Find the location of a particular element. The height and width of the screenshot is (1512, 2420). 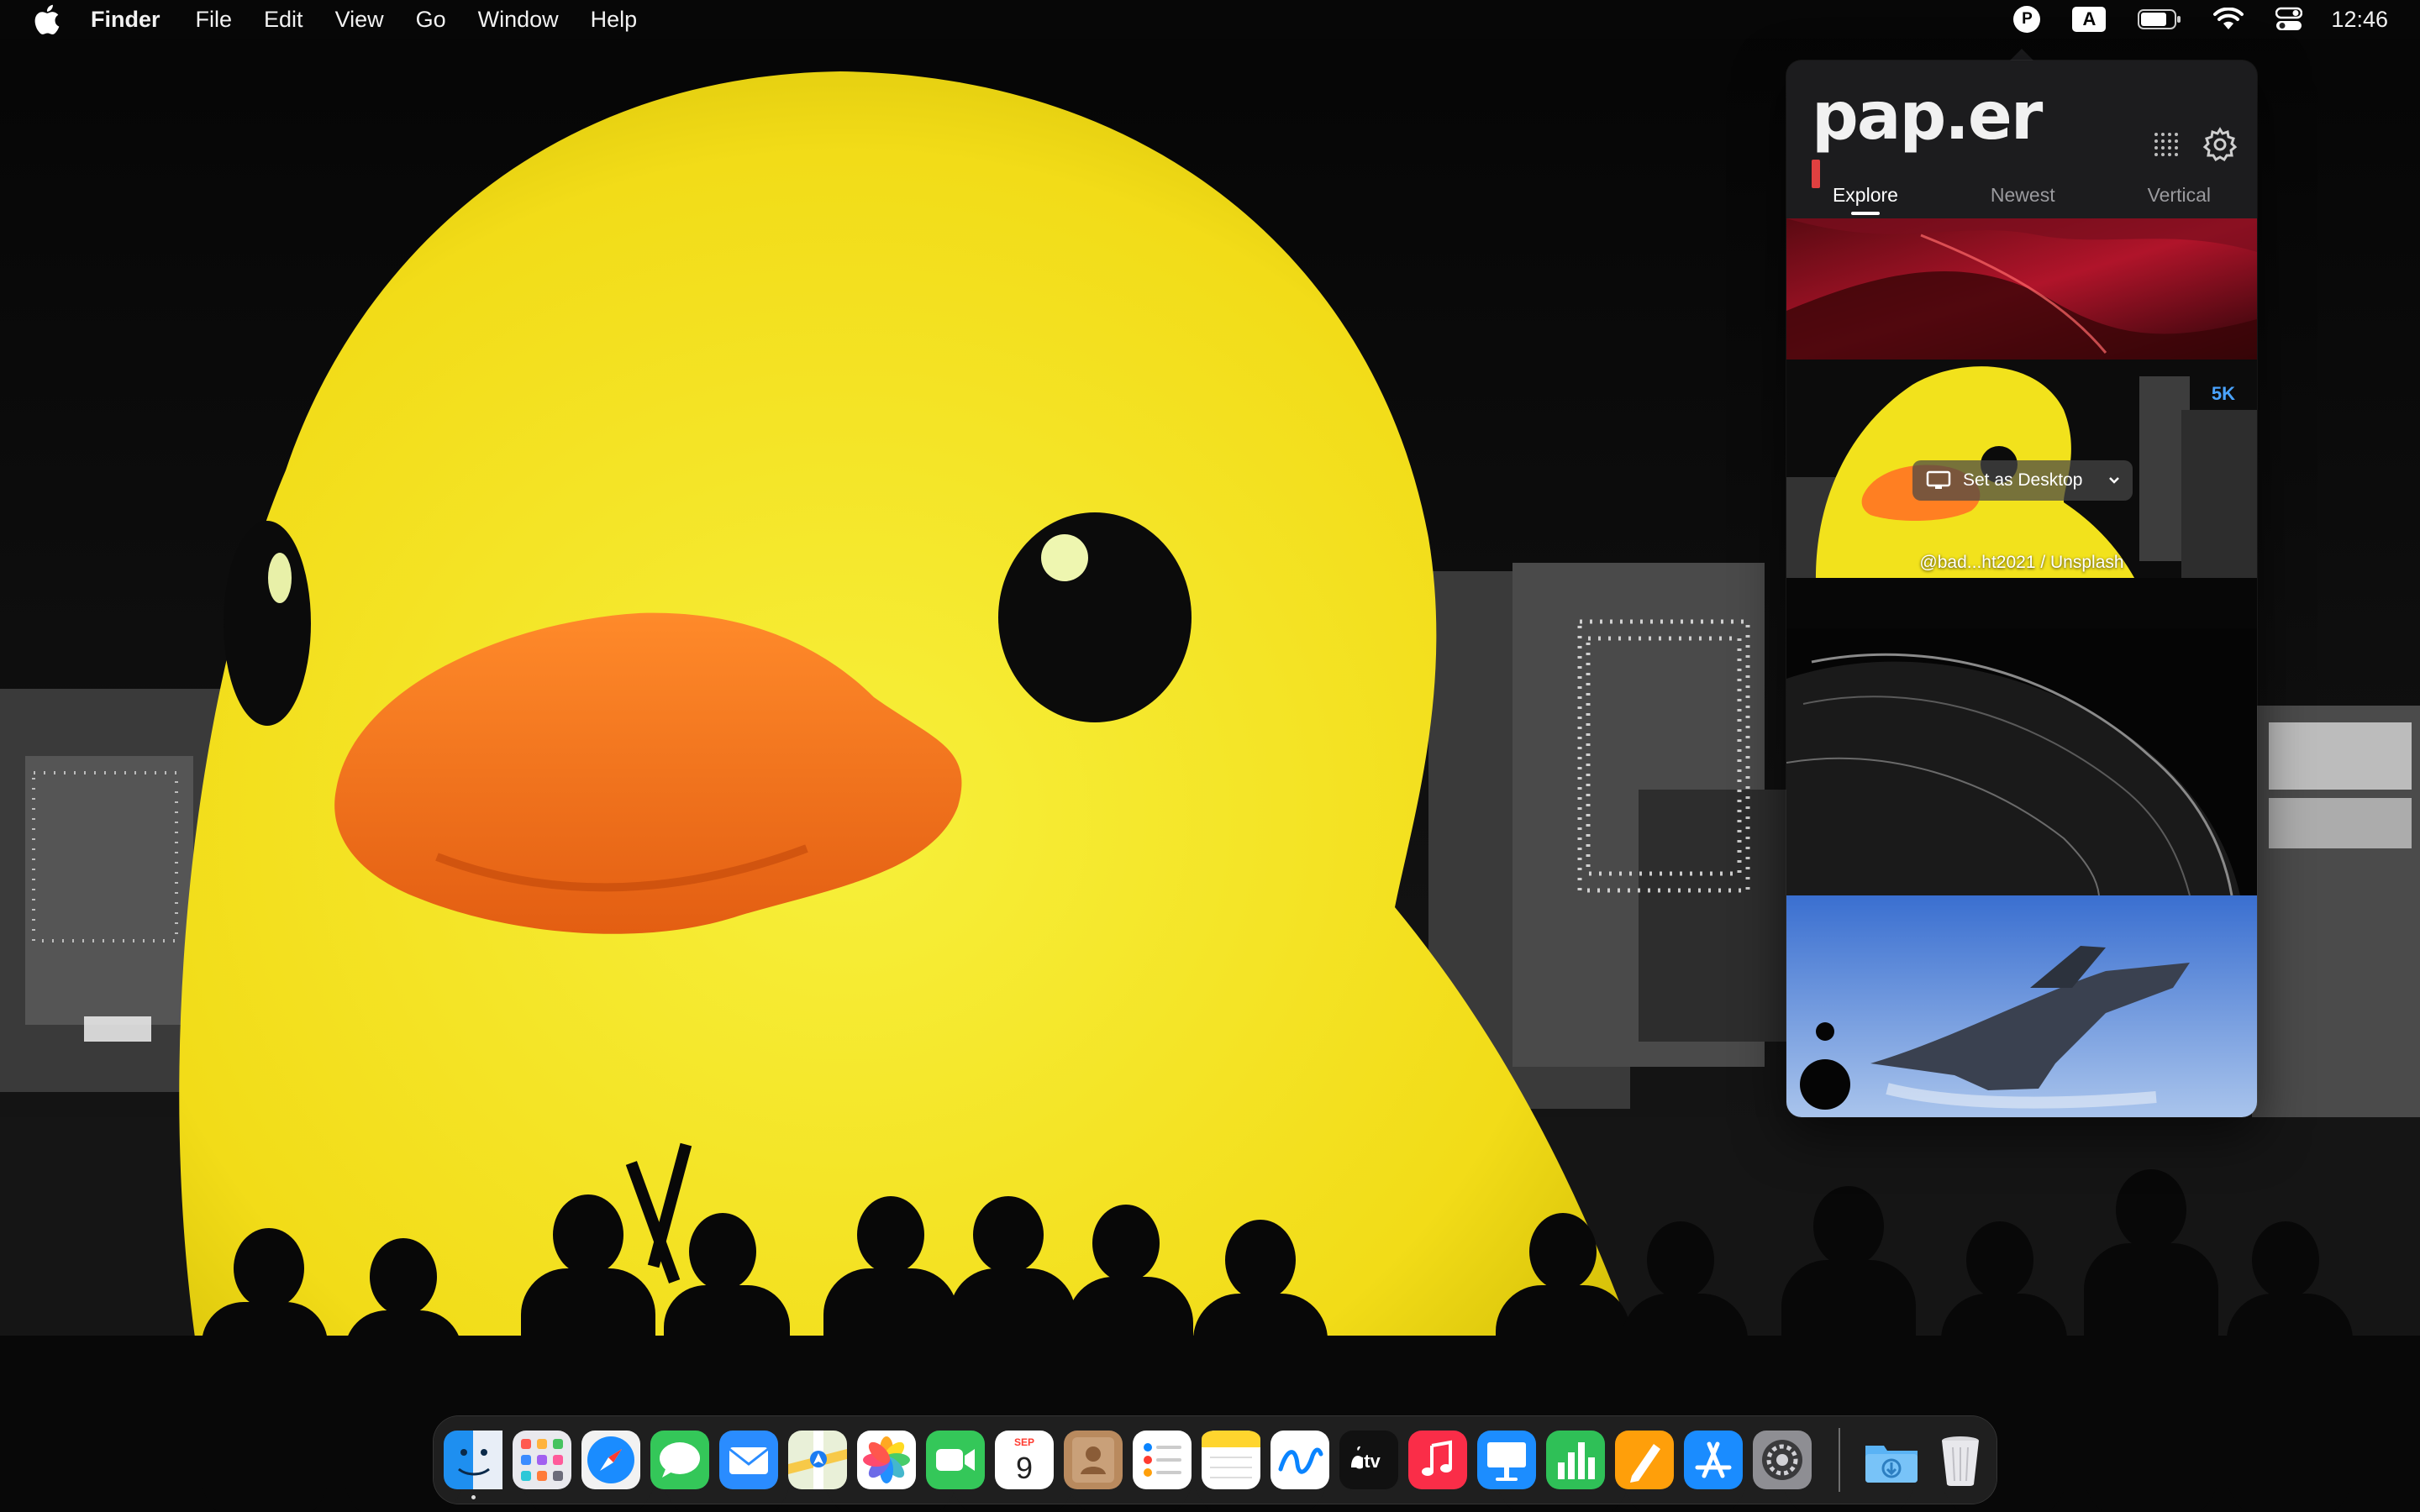

panel-header: pap.er Explore Newest Vertical is located at coordinates (2022, 139).